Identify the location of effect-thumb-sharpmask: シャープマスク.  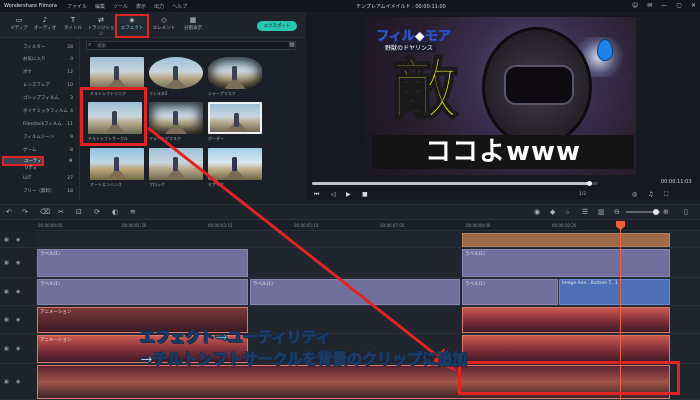
(235, 77).